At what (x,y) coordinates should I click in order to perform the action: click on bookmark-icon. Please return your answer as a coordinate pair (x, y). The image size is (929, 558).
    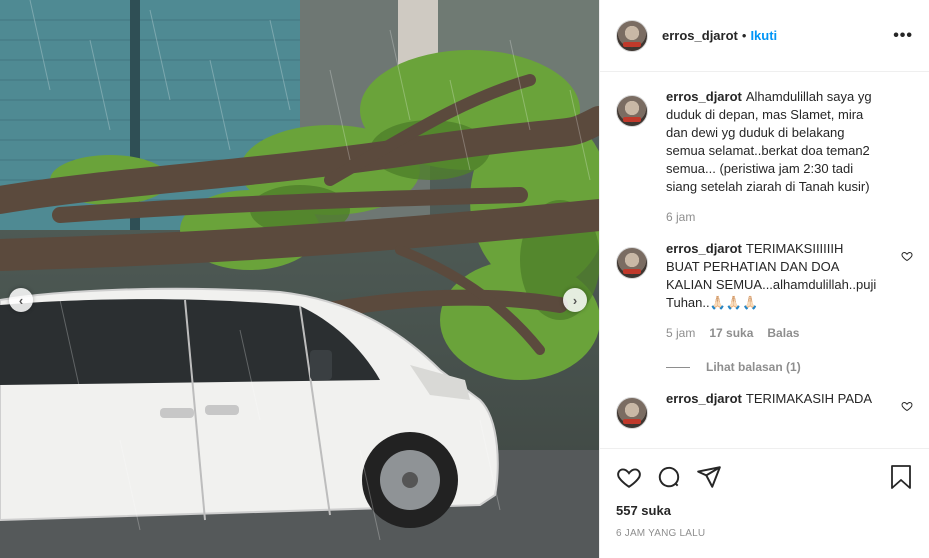
    Looking at the image, I should click on (901, 477).